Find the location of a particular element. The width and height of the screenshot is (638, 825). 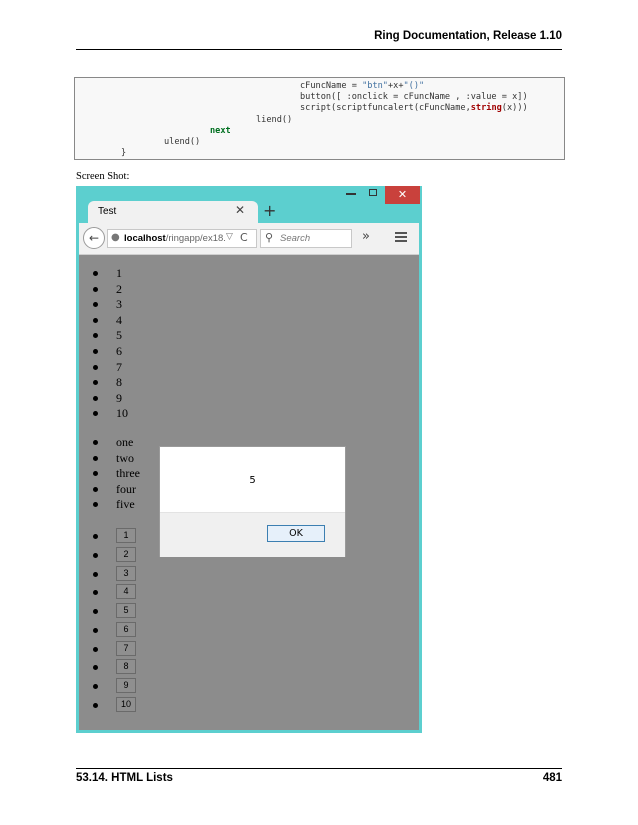

list-item: five is located at coordinates (116, 505).